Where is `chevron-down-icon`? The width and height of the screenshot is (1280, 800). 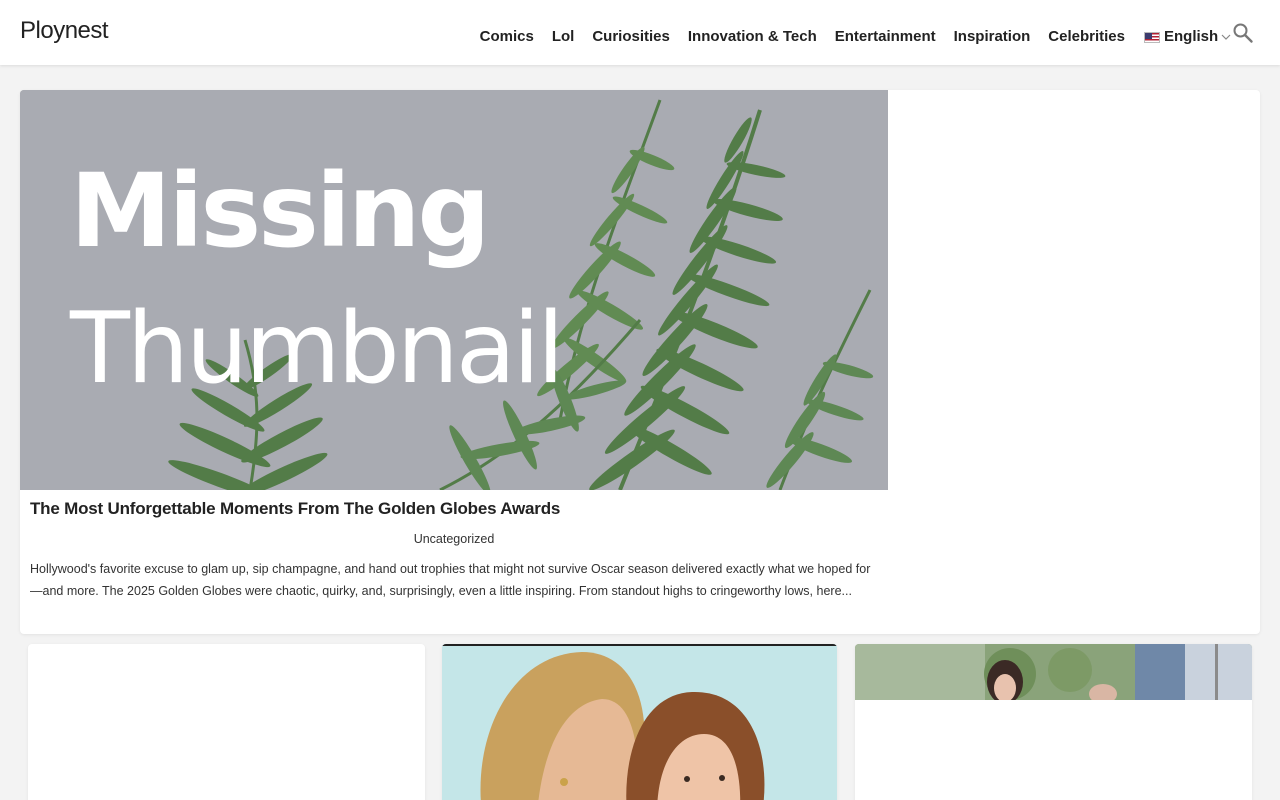 chevron-down-icon is located at coordinates (1226, 37).